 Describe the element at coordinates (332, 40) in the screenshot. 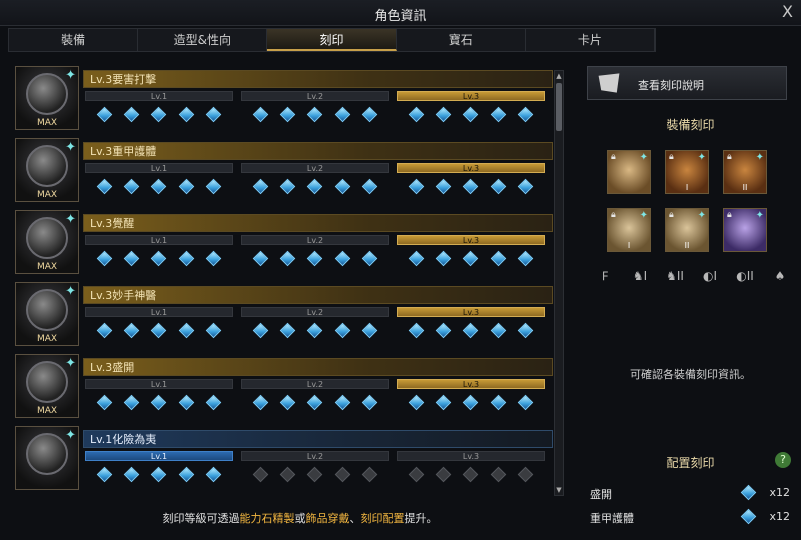

I see `tab-engraving: 刻印` at that location.